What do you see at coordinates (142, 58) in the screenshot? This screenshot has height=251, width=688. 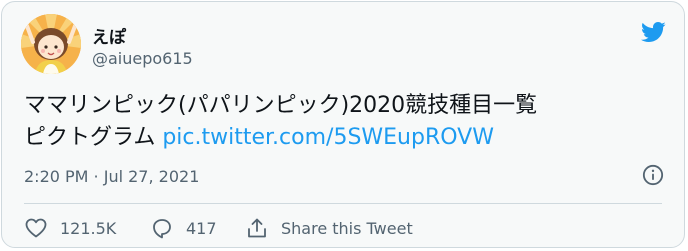 I see `user-handle: @aiuepo615` at bounding box center [142, 58].